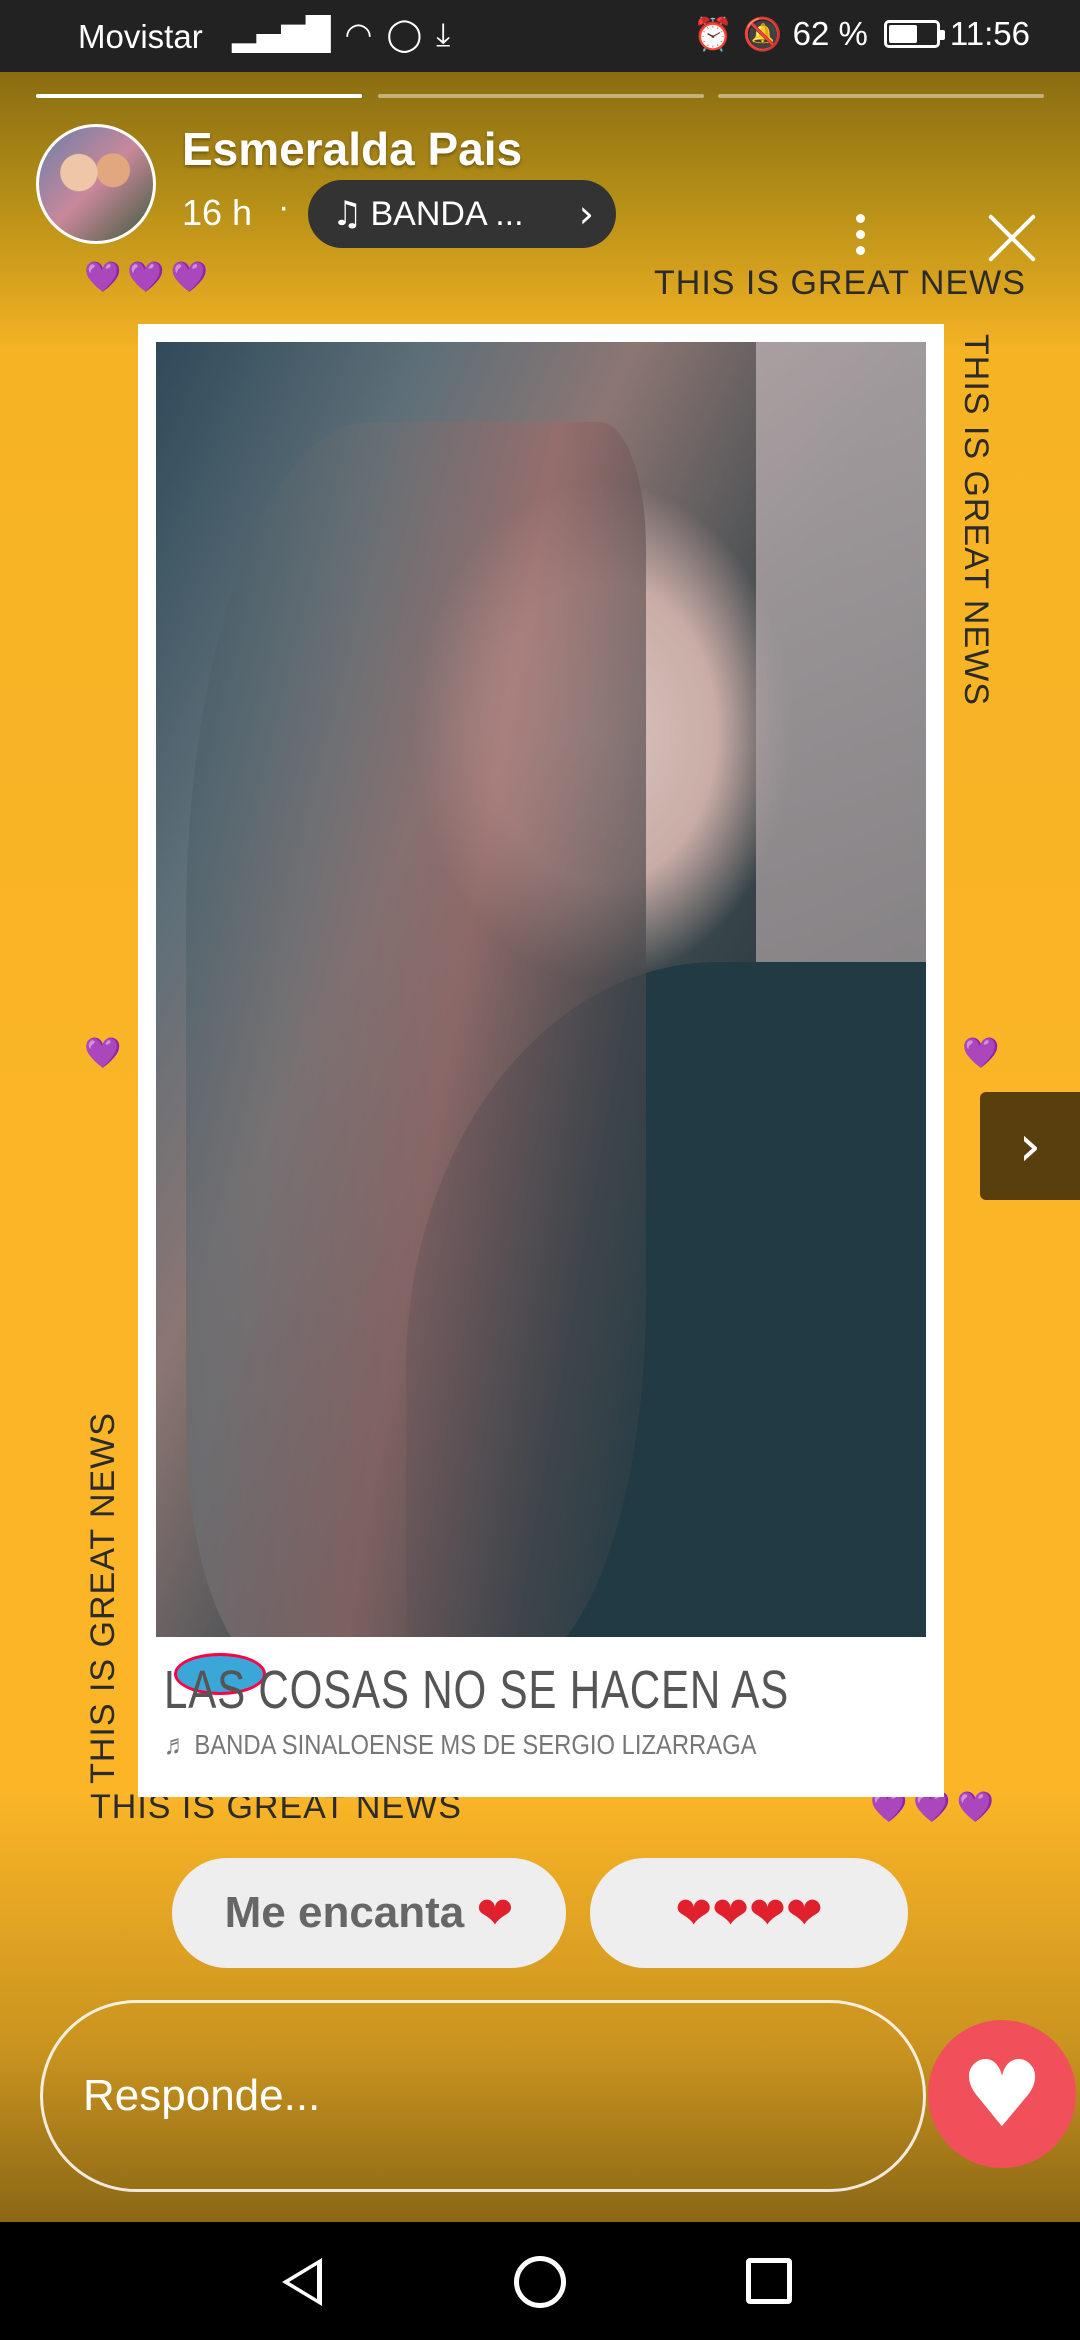 The width and height of the screenshot is (1080, 2340). I want to click on status-icons-right: ⏰ 🔕 62 % 11:56, so click(861, 34).